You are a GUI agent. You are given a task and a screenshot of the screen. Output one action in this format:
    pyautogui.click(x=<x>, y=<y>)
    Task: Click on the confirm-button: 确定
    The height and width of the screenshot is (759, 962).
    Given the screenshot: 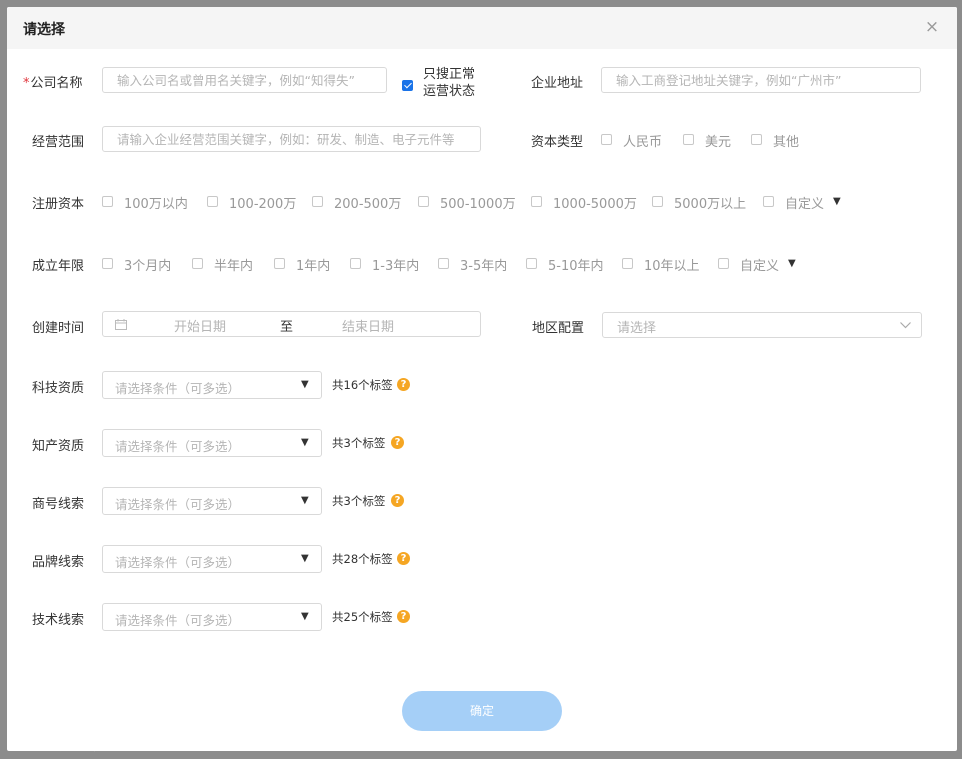 What is the action you would take?
    pyautogui.click(x=482, y=711)
    